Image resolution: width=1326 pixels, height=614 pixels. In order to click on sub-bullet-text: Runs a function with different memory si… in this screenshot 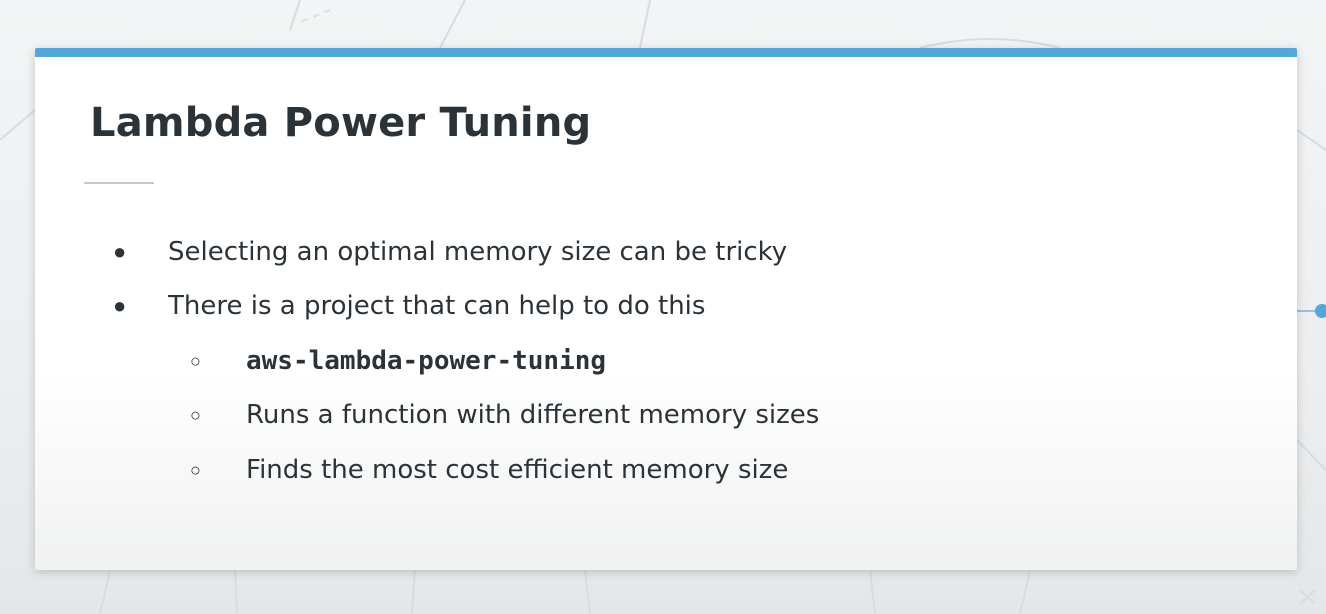, I will do `click(533, 415)`.